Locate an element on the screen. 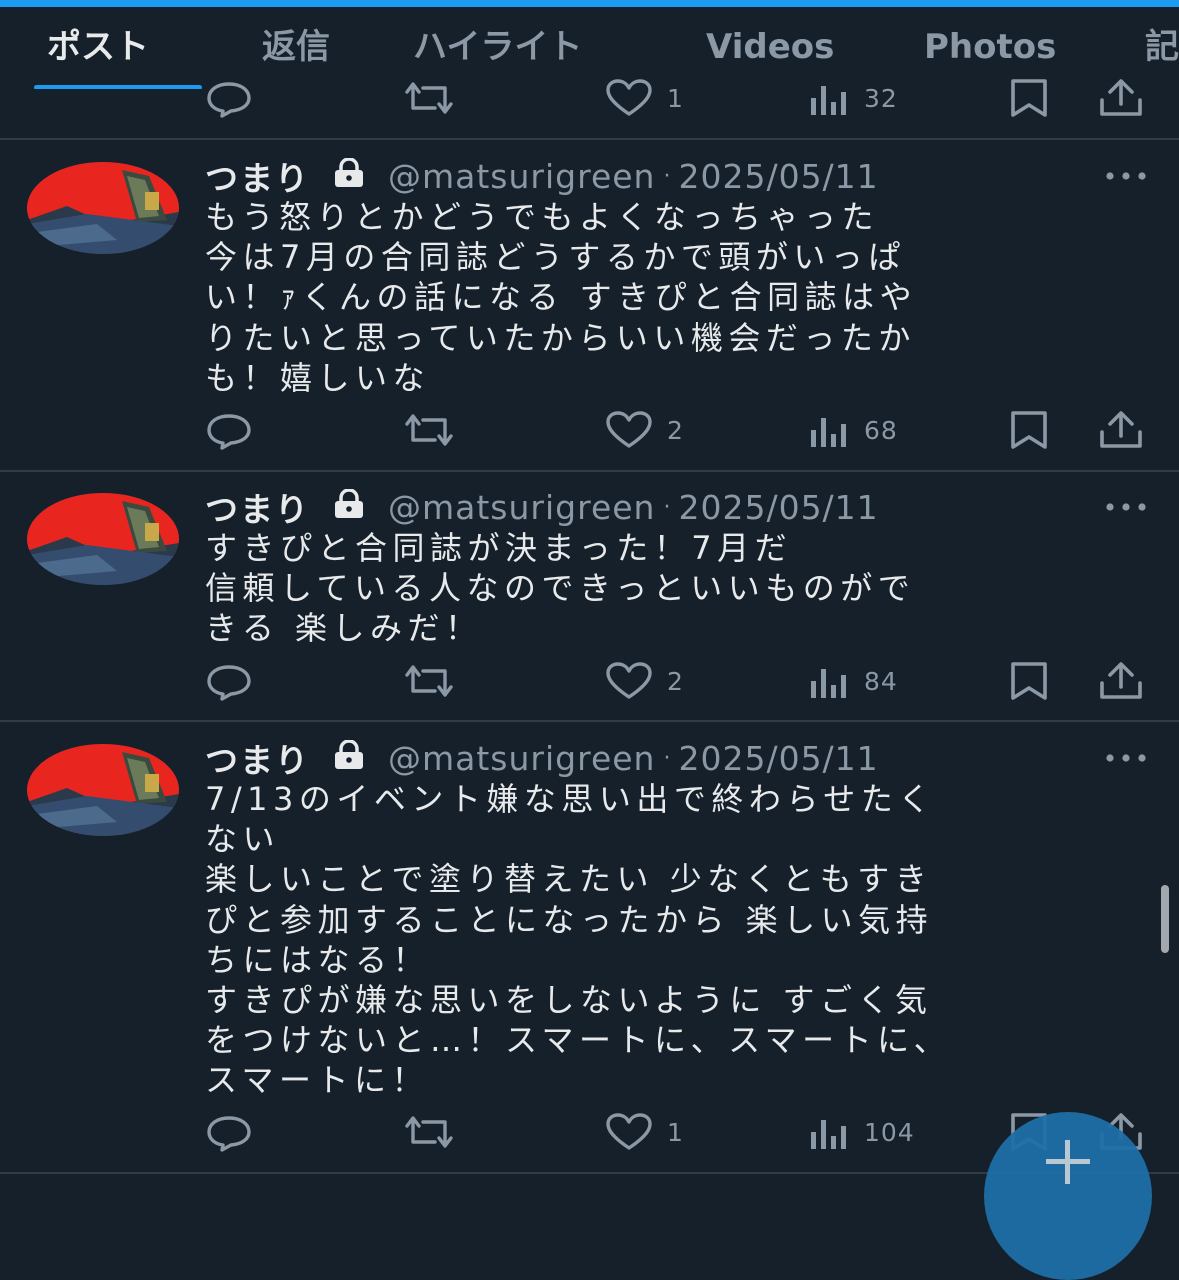 The width and height of the screenshot is (1179, 1280). view-count: 68 is located at coordinates (881, 430).